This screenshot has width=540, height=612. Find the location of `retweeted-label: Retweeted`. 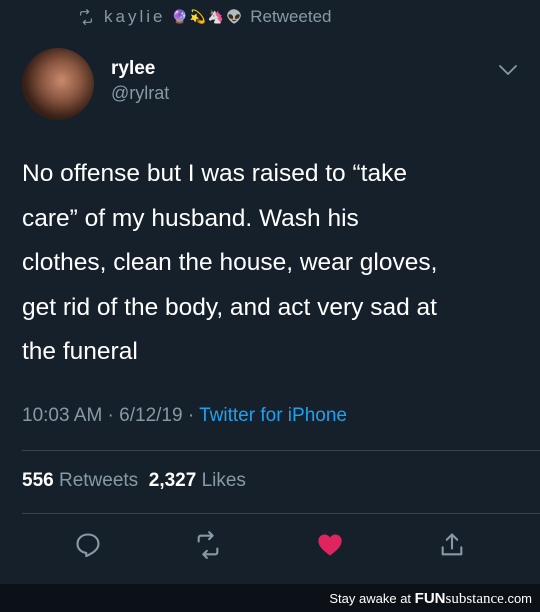

retweeted-label: Retweeted is located at coordinates (291, 16).